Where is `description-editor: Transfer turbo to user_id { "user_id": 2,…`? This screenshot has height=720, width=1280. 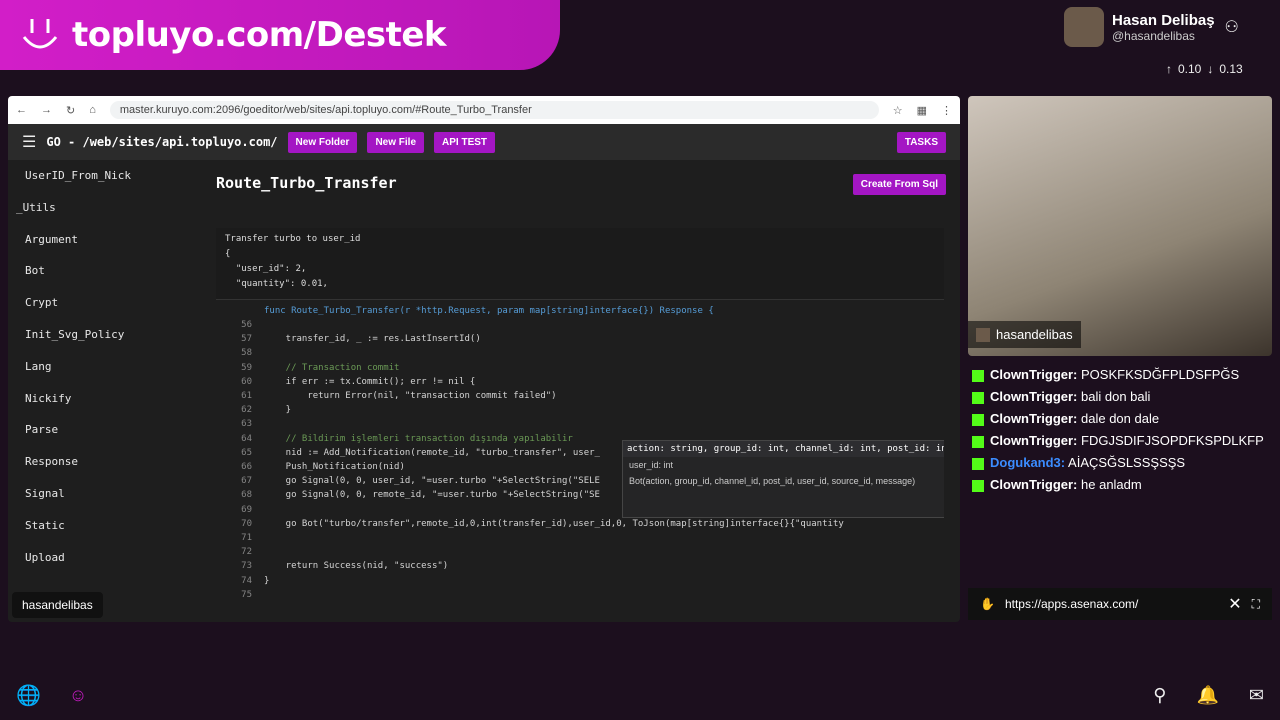
description-editor: Transfer turbo to user_id { "user_id": 2,… is located at coordinates (580, 264).